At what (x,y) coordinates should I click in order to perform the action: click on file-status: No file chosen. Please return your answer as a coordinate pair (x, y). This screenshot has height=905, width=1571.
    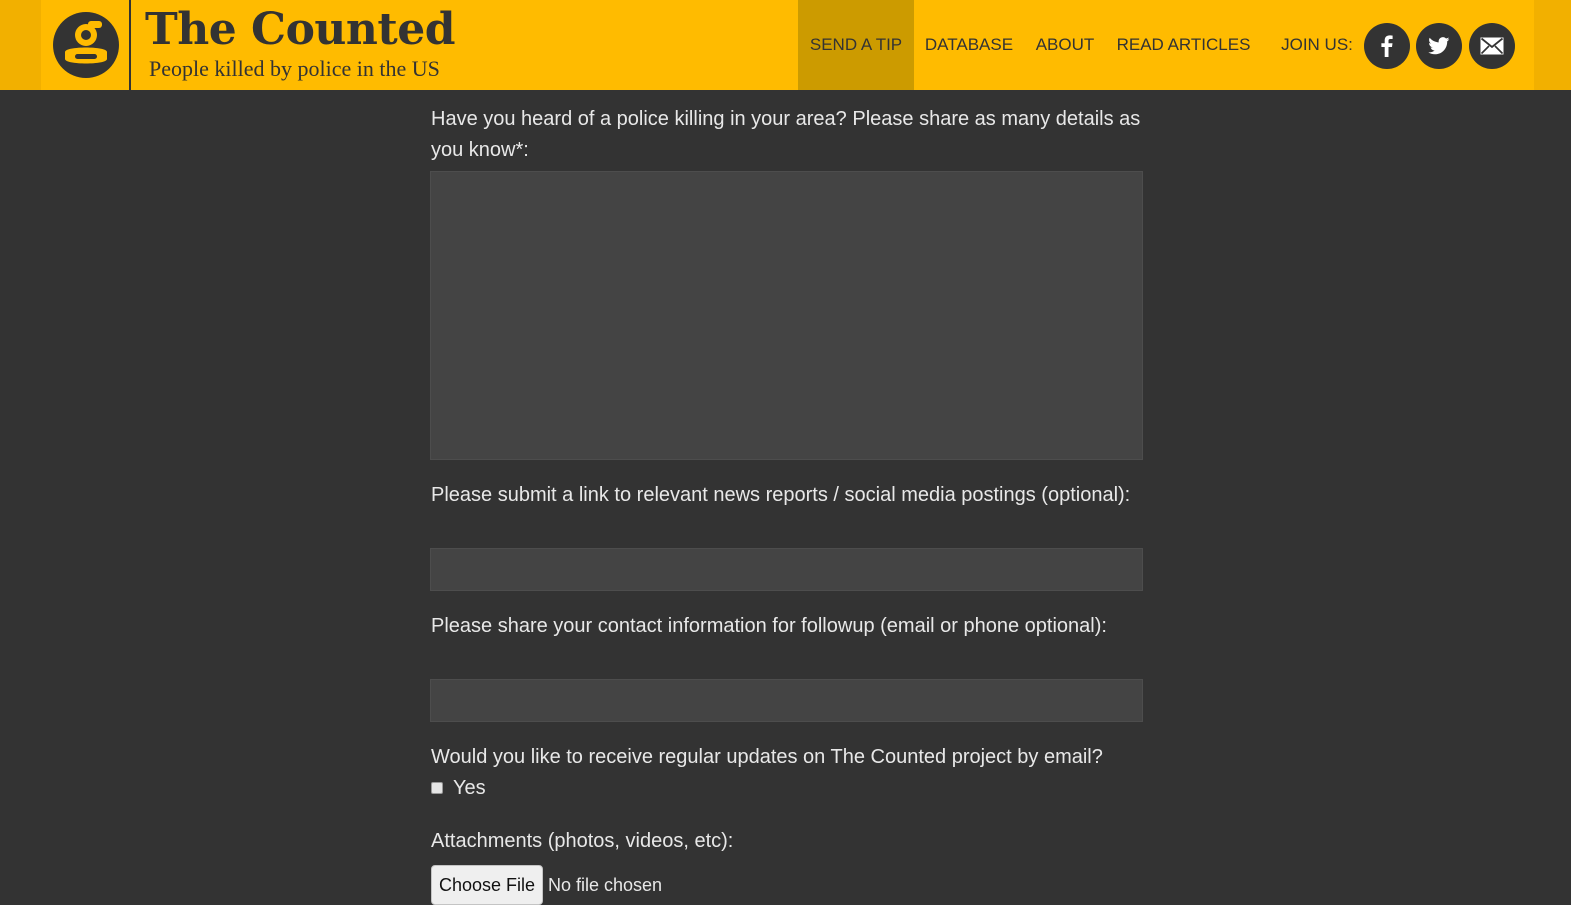
    Looking at the image, I should click on (605, 885).